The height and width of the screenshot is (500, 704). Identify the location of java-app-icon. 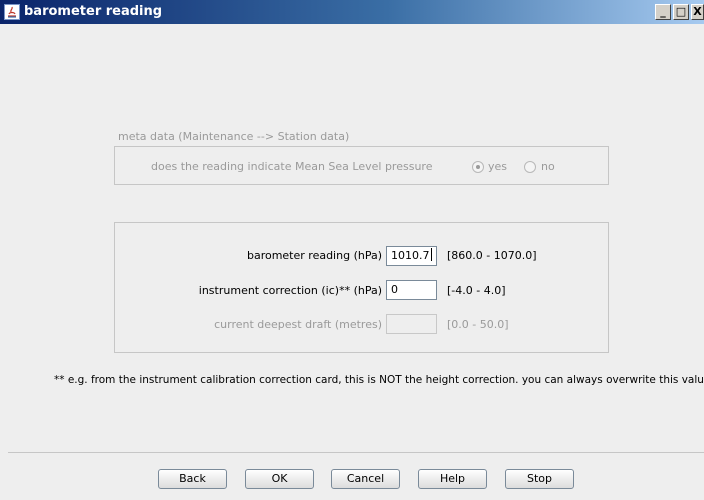
(12, 12).